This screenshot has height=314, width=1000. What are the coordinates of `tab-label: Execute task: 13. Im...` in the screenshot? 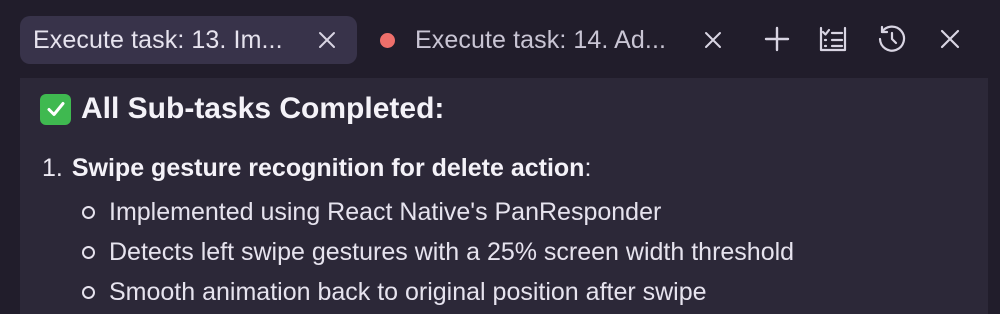 It's located at (158, 39).